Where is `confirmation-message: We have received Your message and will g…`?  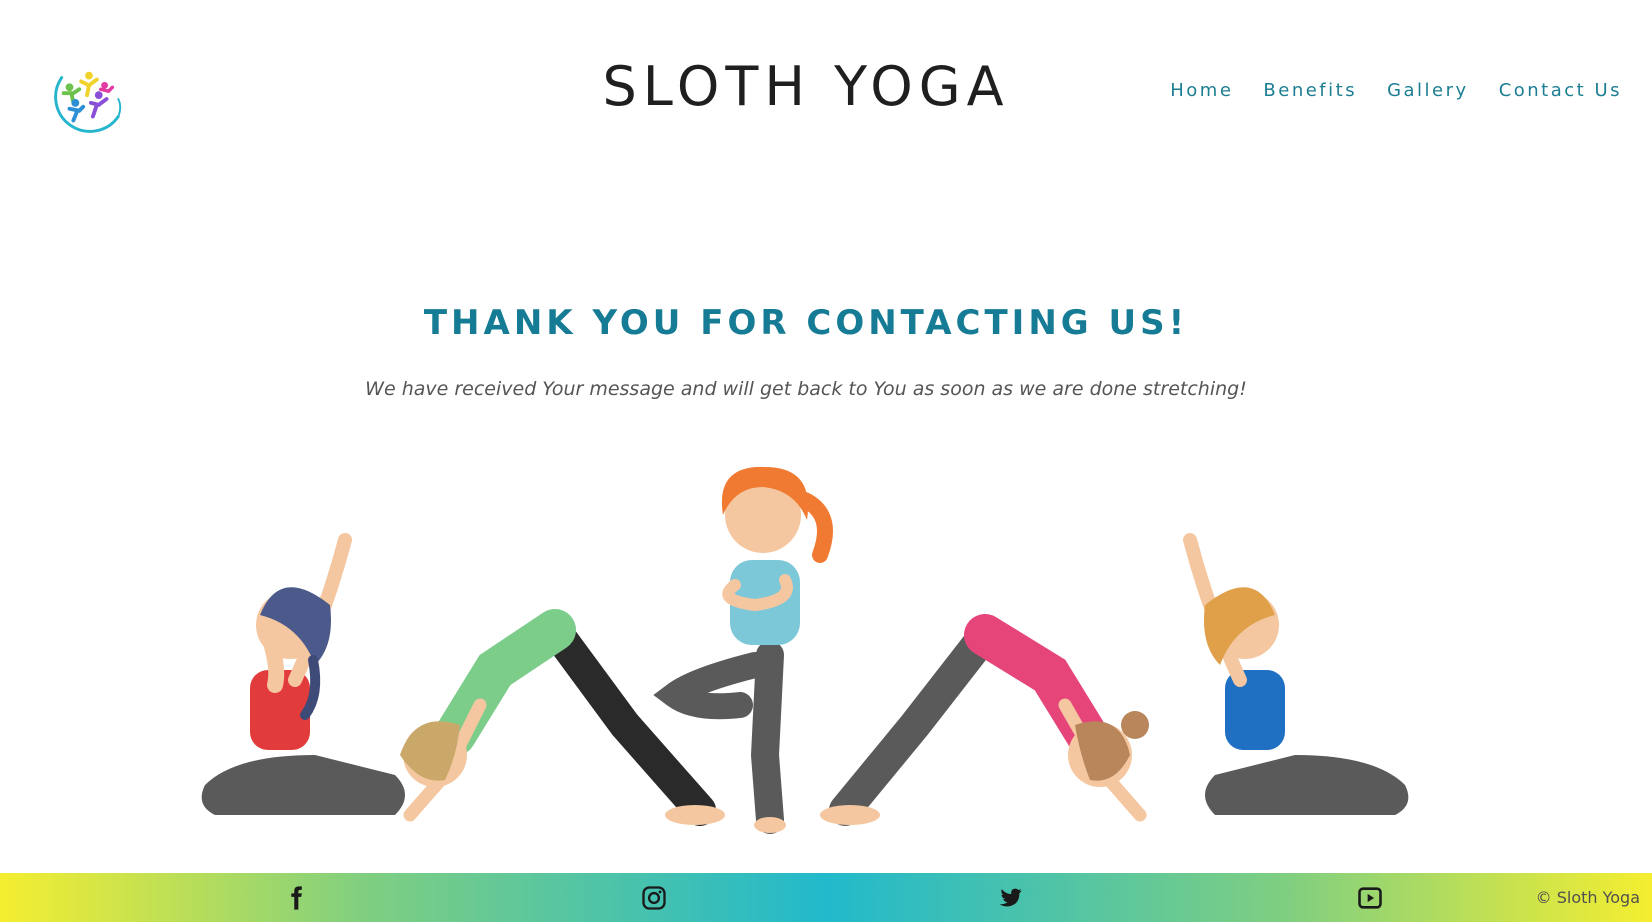 confirmation-message: We have received Your message and will g… is located at coordinates (806, 389).